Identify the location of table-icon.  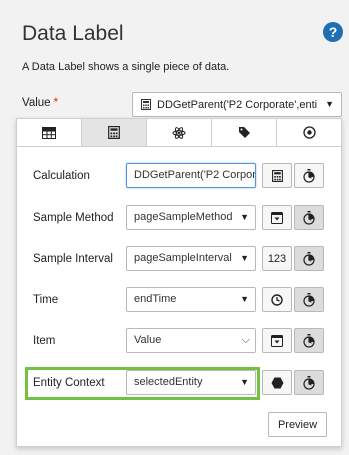
(49, 132).